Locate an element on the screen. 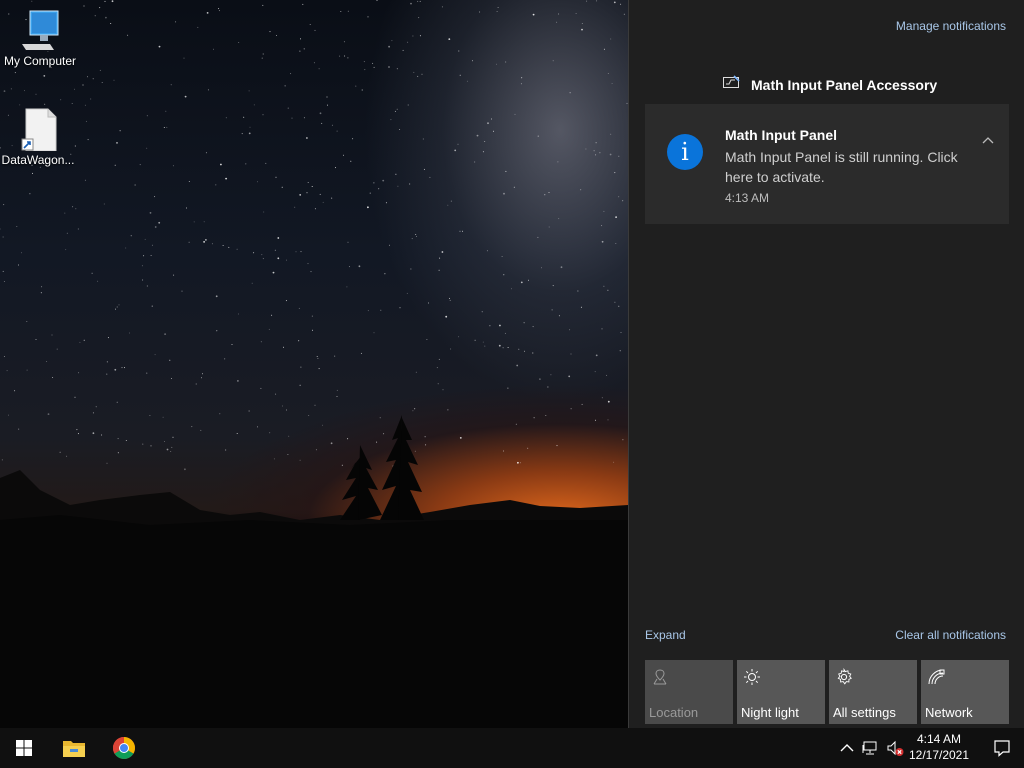 This screenshot has height=768, width=1024. quick-action-all-settings: All settings is located at coordinates (873, 692).